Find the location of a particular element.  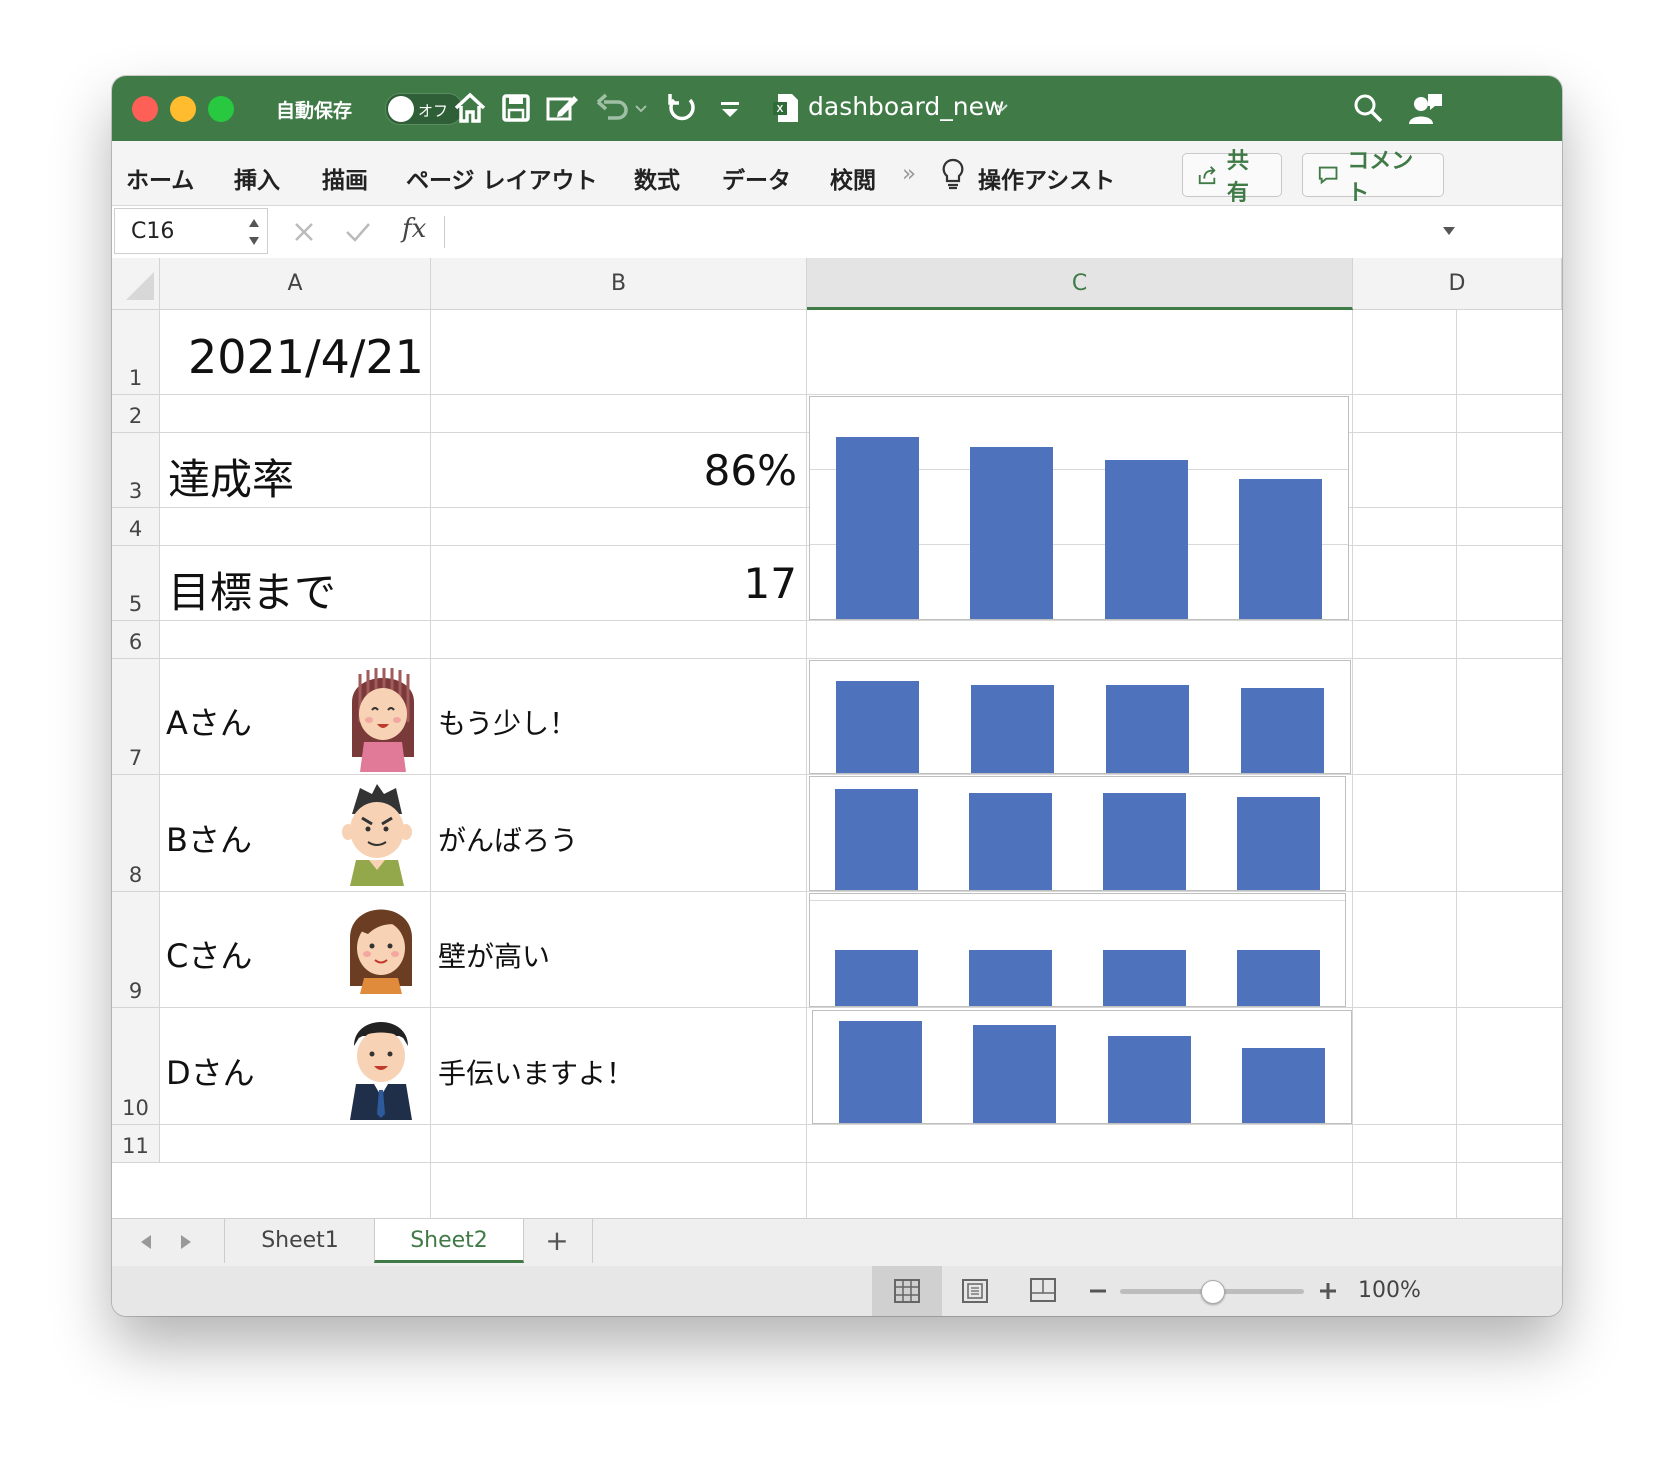

comment-button: コメント is located at coordinates (1373, 177).